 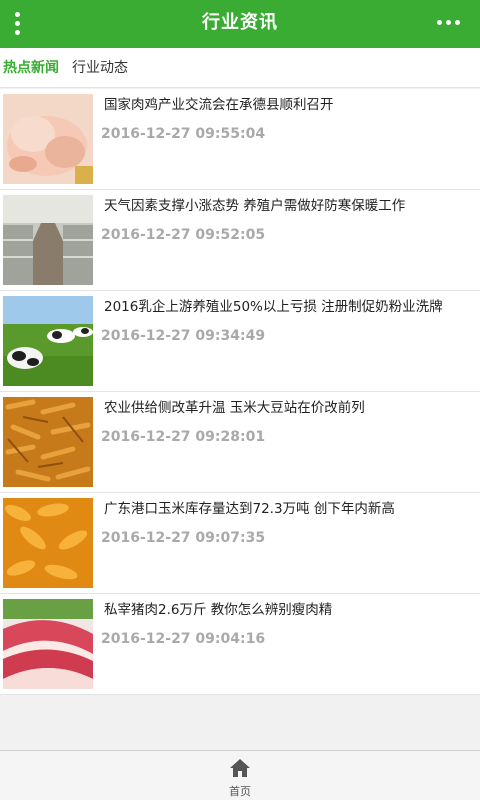 I want to click on bottom-nav: 首页, so click(x=240, y=775).